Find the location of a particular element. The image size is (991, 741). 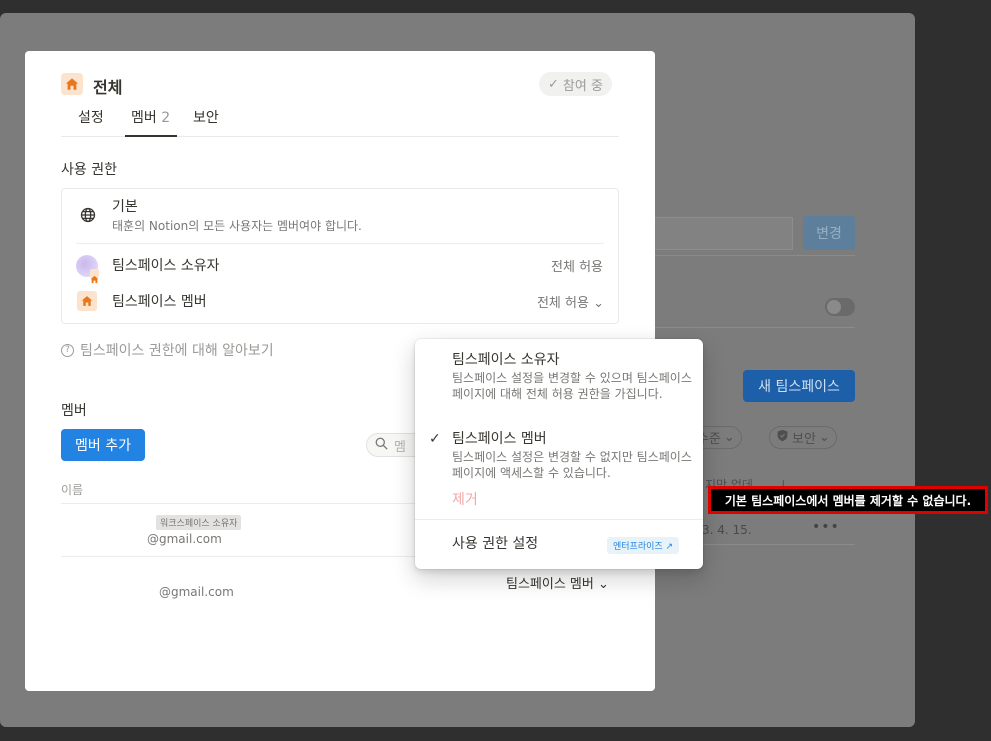

owner-permission-title: 팀스페이스 소유자 is located at coordinates (166, 266).